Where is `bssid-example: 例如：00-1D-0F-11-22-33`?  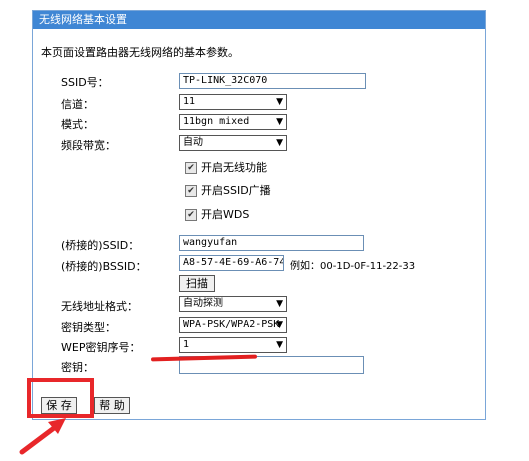 bssid-example: 例如：00-1D-0F-11-22-33 is located at coordinates (353, 266).